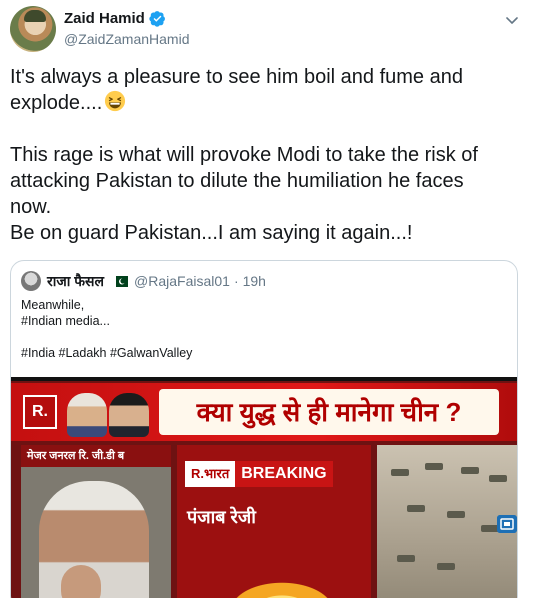  What do you see at coordinates (329, 412) in the screenshot?
I see `media-headline: क्या युद्ध से ही मानेगा चीन ?` at bounding box center [329, 412].